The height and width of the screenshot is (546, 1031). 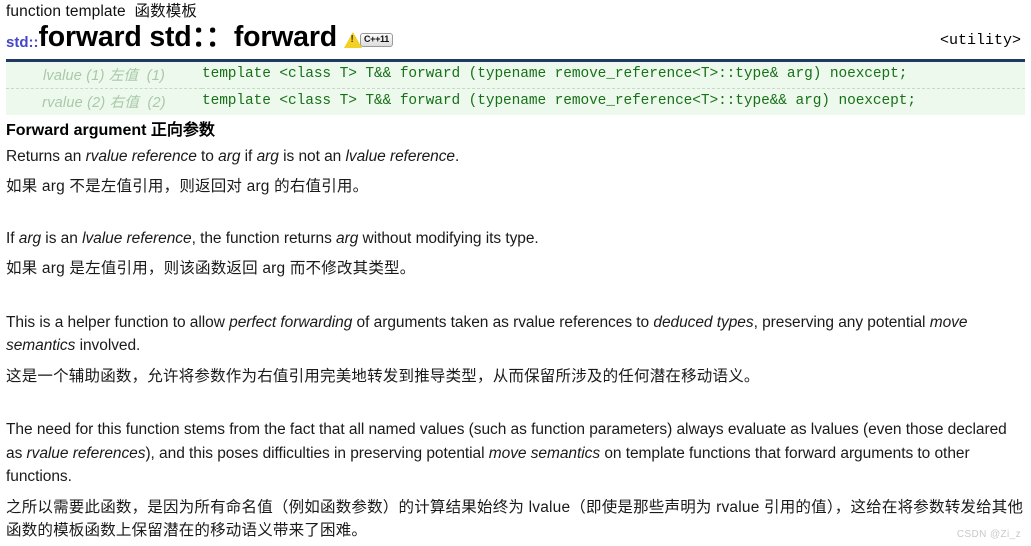 What do you see at coordinates (104, 75) in the screenshot?
I see `signature-label: lvalue (1) 左值 (1)` at bounding box center [104, 75].